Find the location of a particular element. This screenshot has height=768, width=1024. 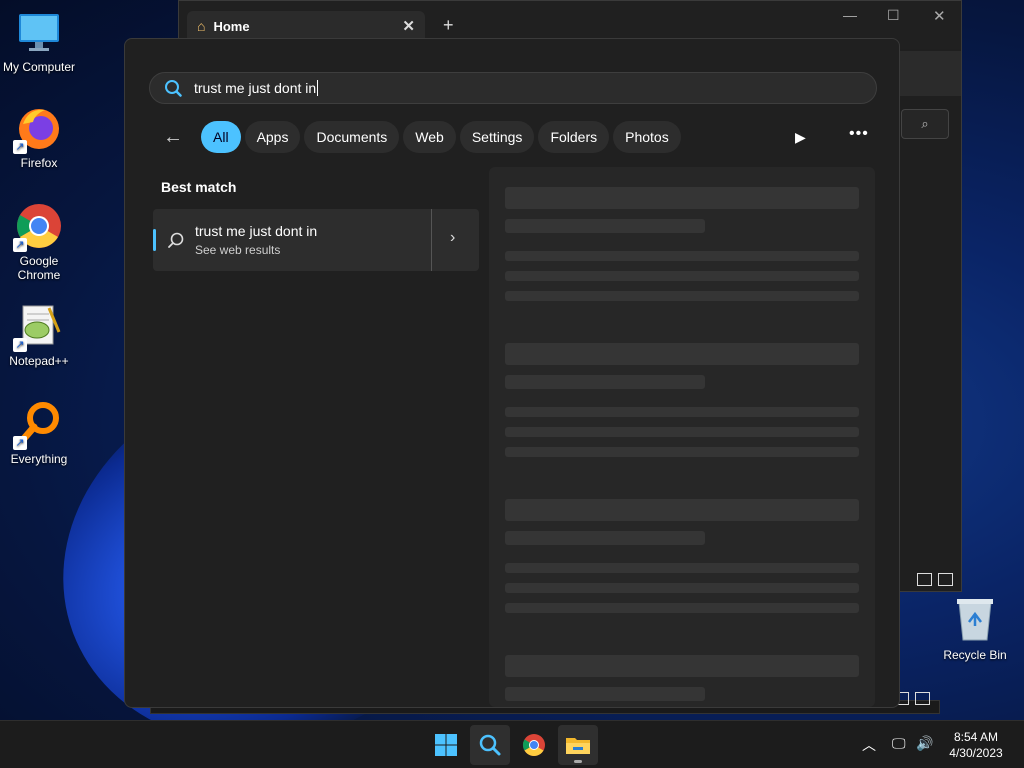

desktop-icon-recycle-bin: Recycle Bin is located at coordinates (975, 629).